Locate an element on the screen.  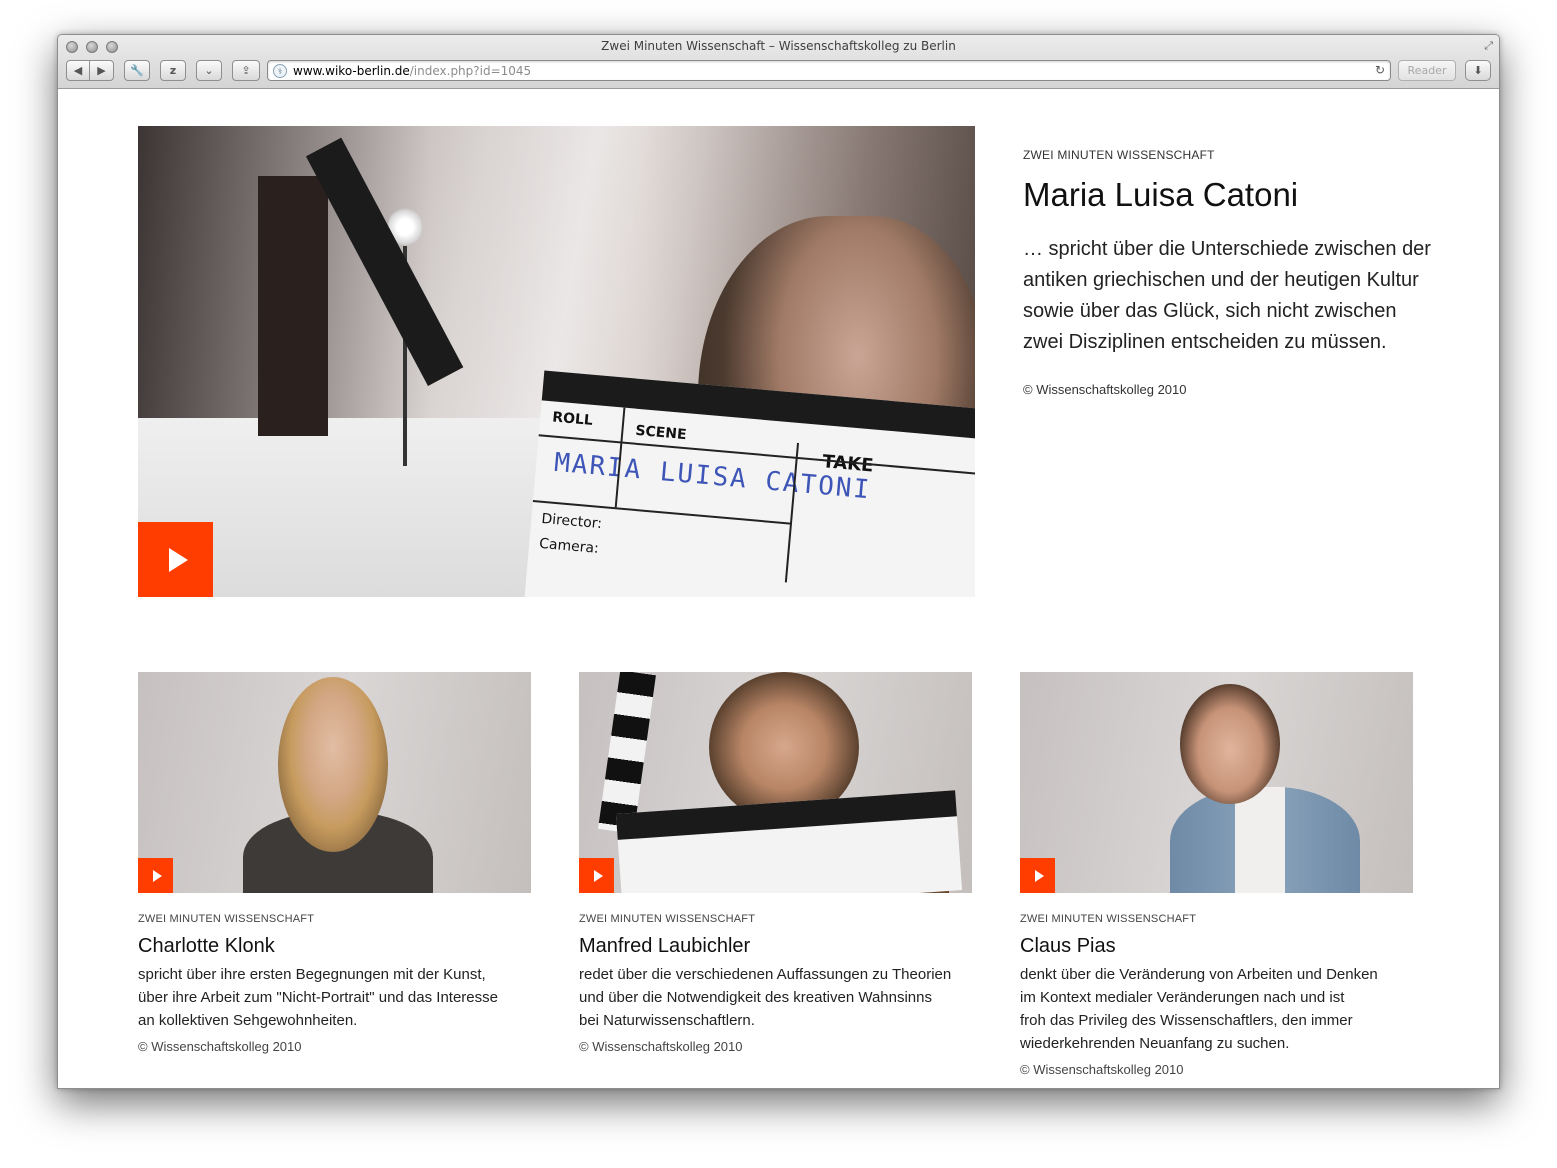
z-extension-button: z is located at coordinates (173, 70).